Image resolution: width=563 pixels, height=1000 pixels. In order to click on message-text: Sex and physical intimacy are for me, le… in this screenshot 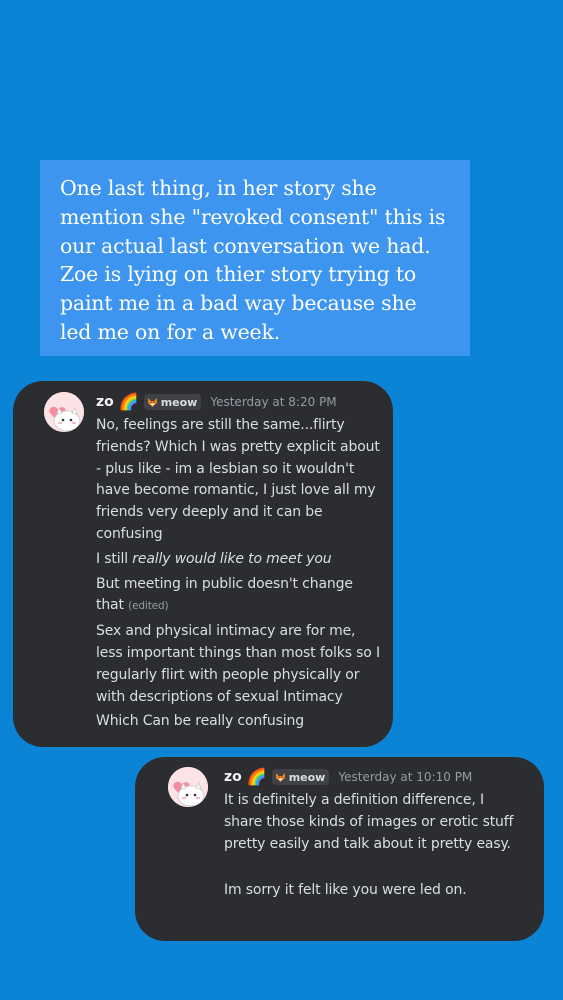, I will do `click(238, 664)`.